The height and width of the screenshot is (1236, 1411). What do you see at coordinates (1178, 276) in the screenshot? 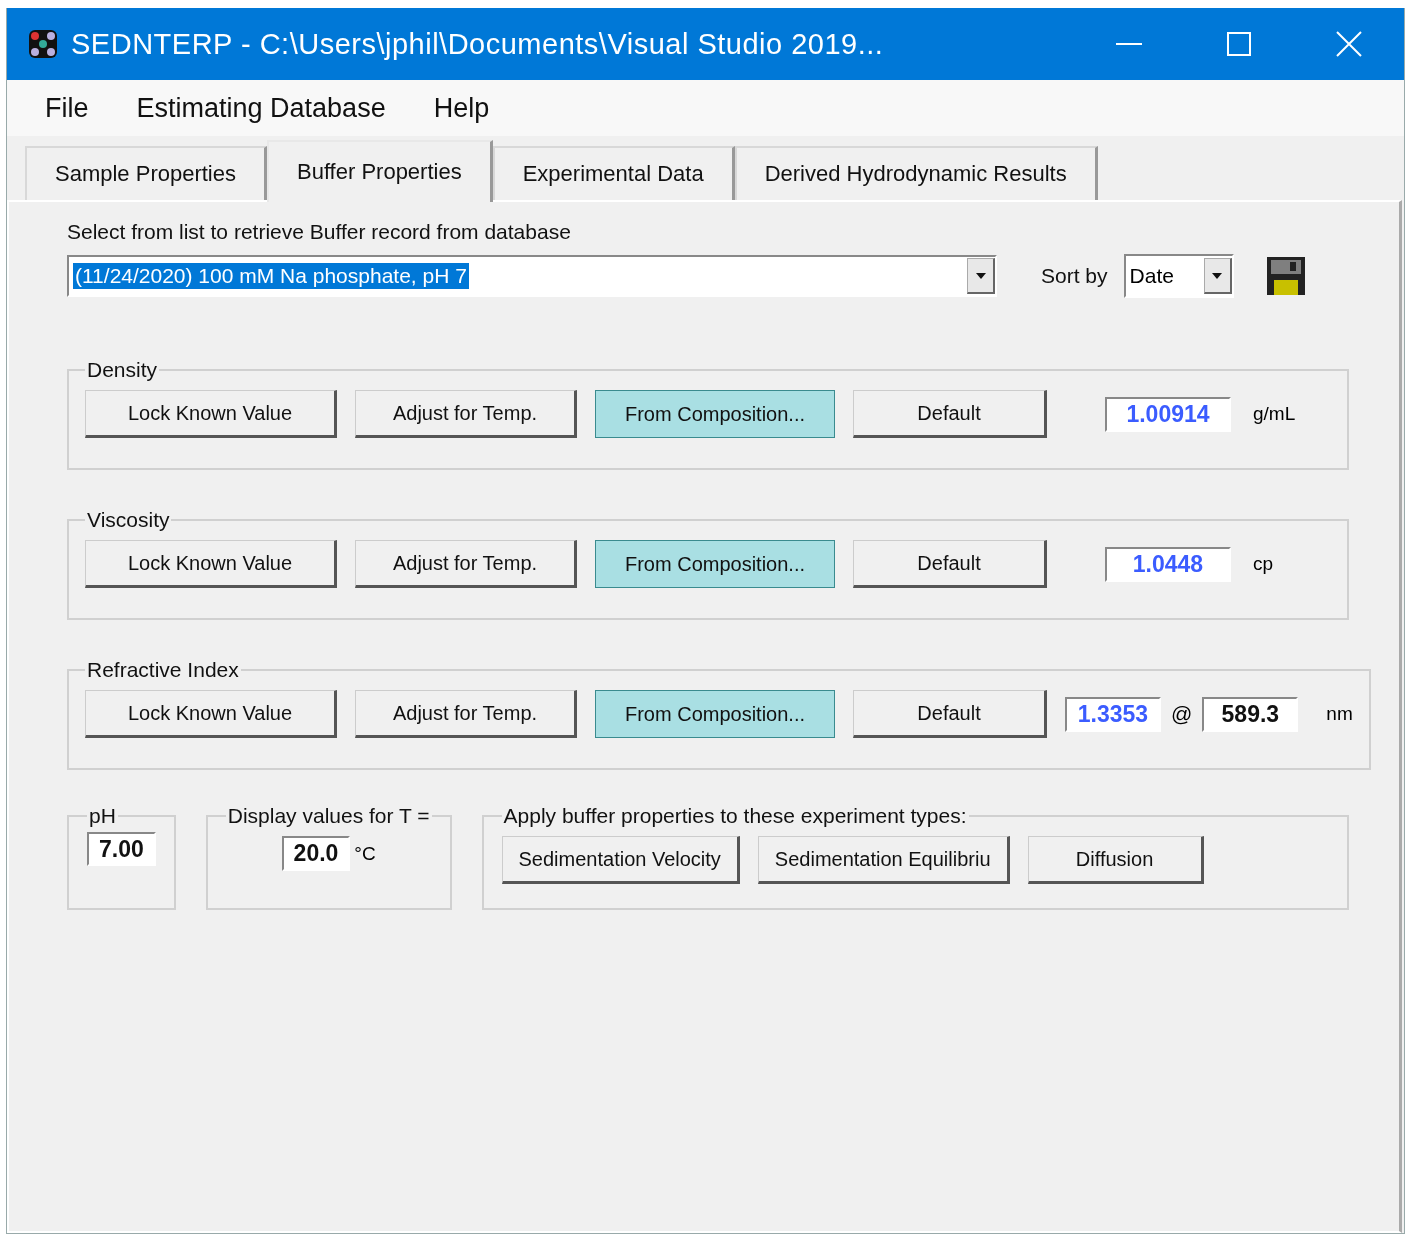
I see `sort-dropdown: Date` at bounding box center [1178, 276].